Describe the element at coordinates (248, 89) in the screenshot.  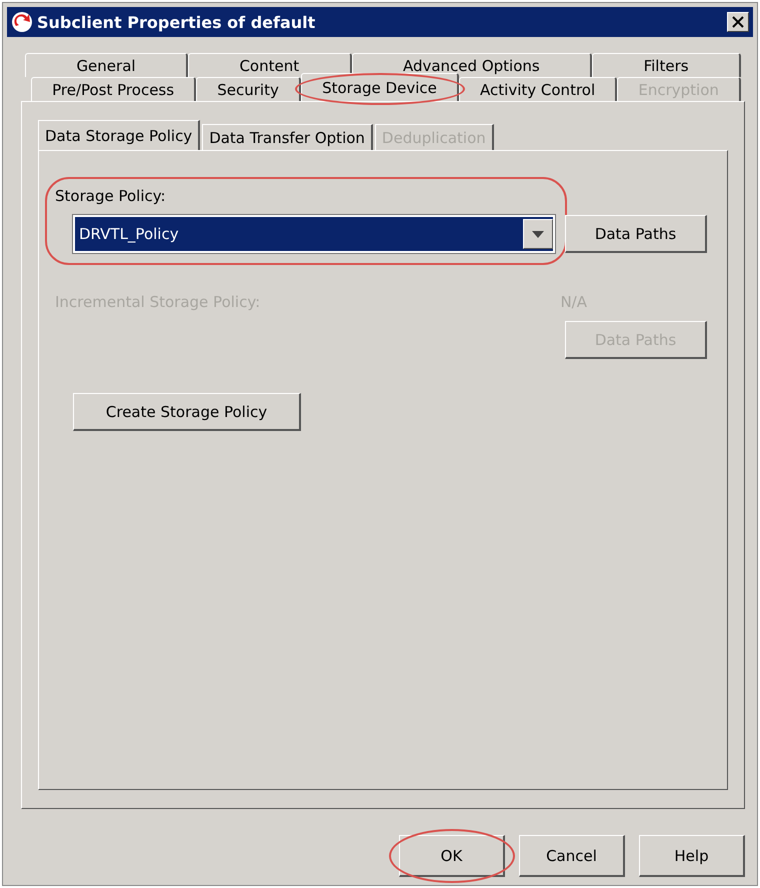
I see `tab: Security` at that location.